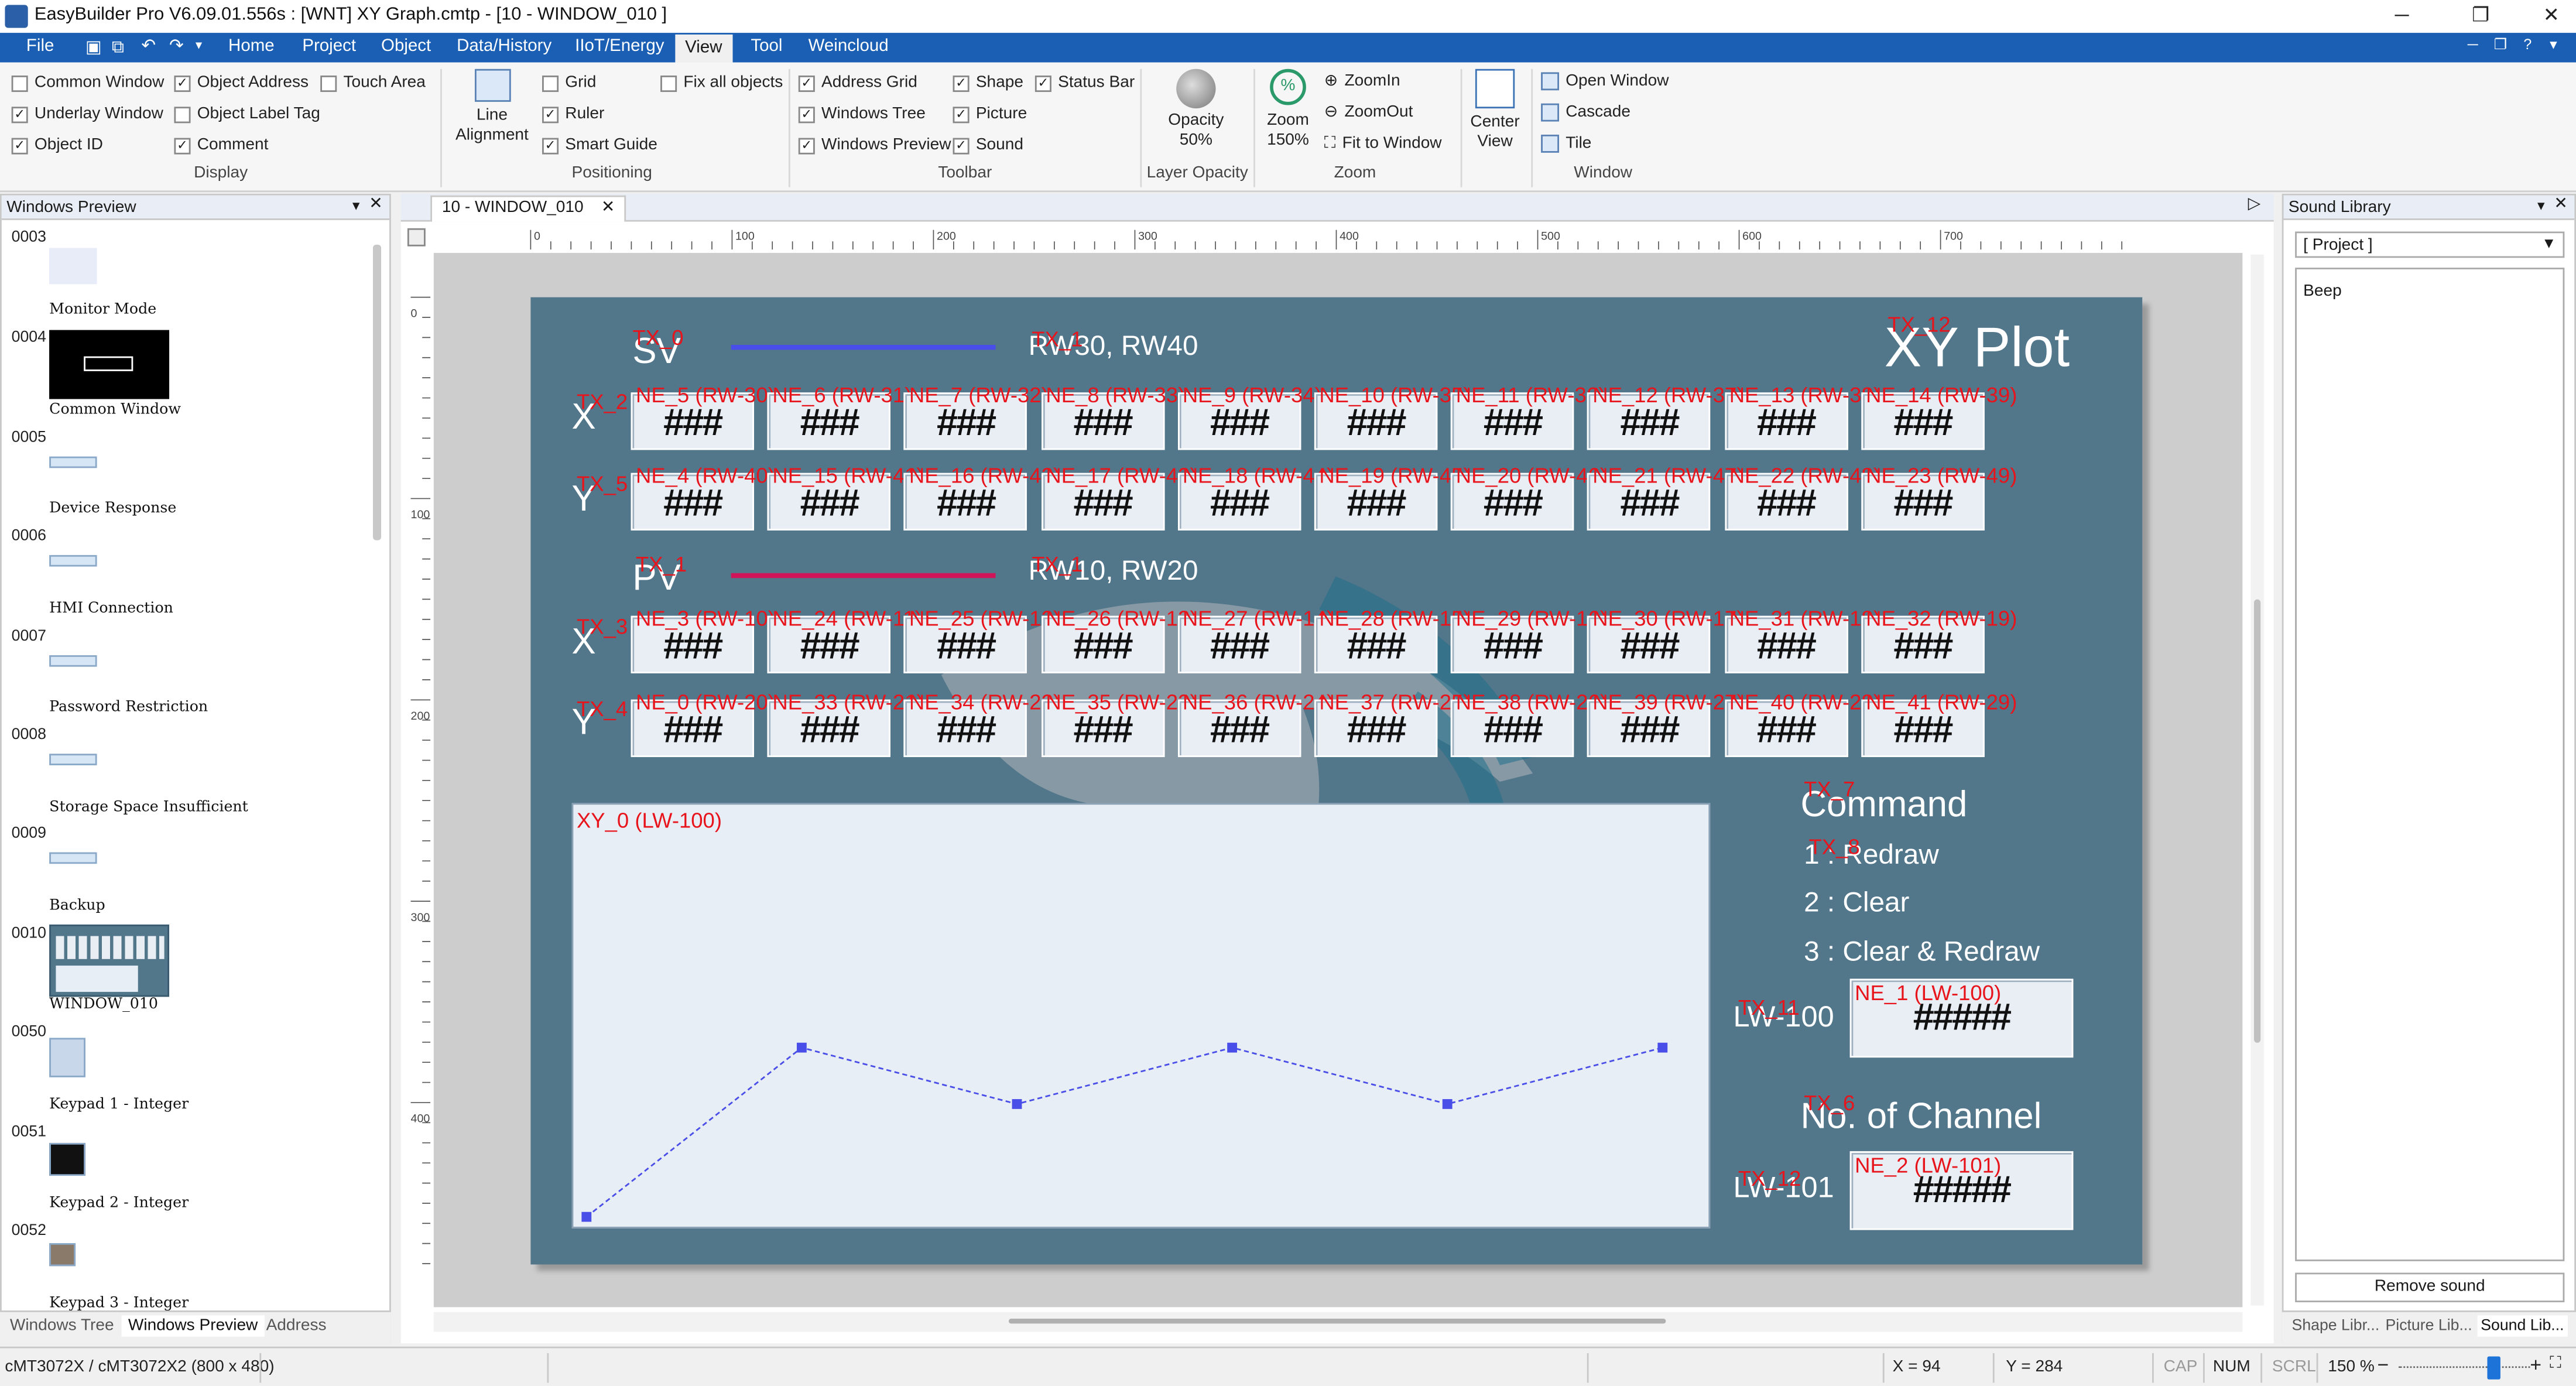 The height and width of the screenshot is (1386, 2576). I want to click on preview-thumbnail-selected, so click(109, 960).